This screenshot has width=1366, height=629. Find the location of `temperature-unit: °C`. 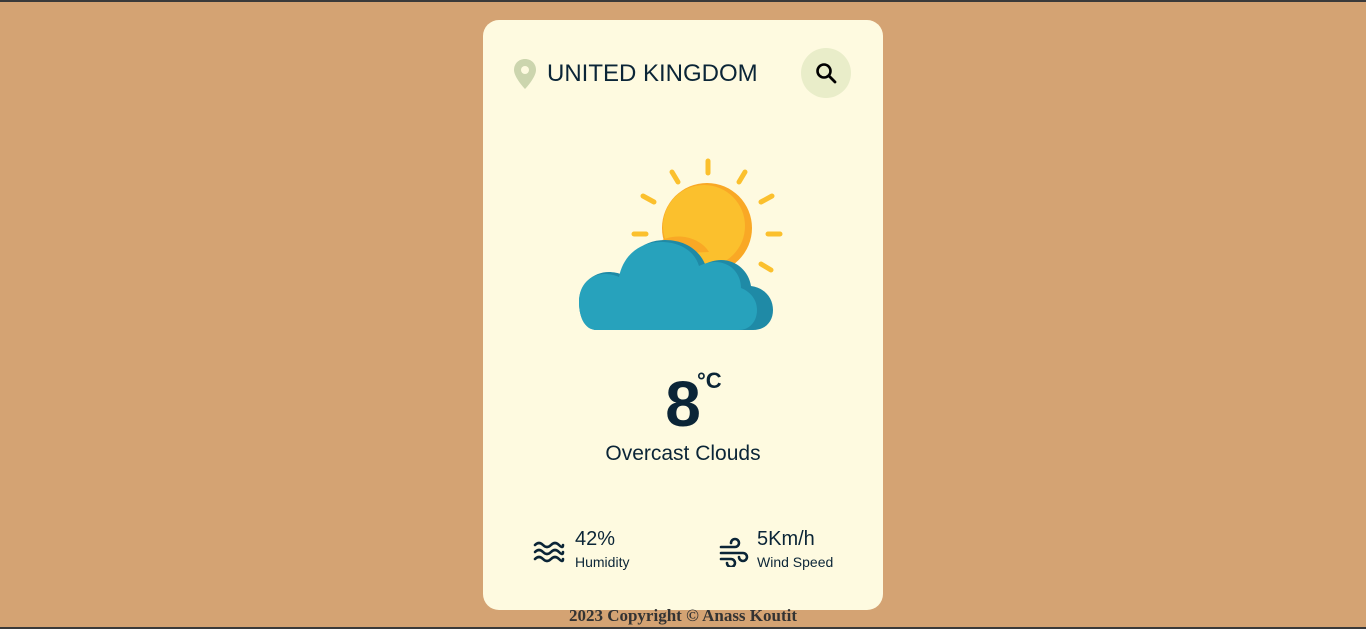

temperature-unit: °C is located at coordinates (709, 380).